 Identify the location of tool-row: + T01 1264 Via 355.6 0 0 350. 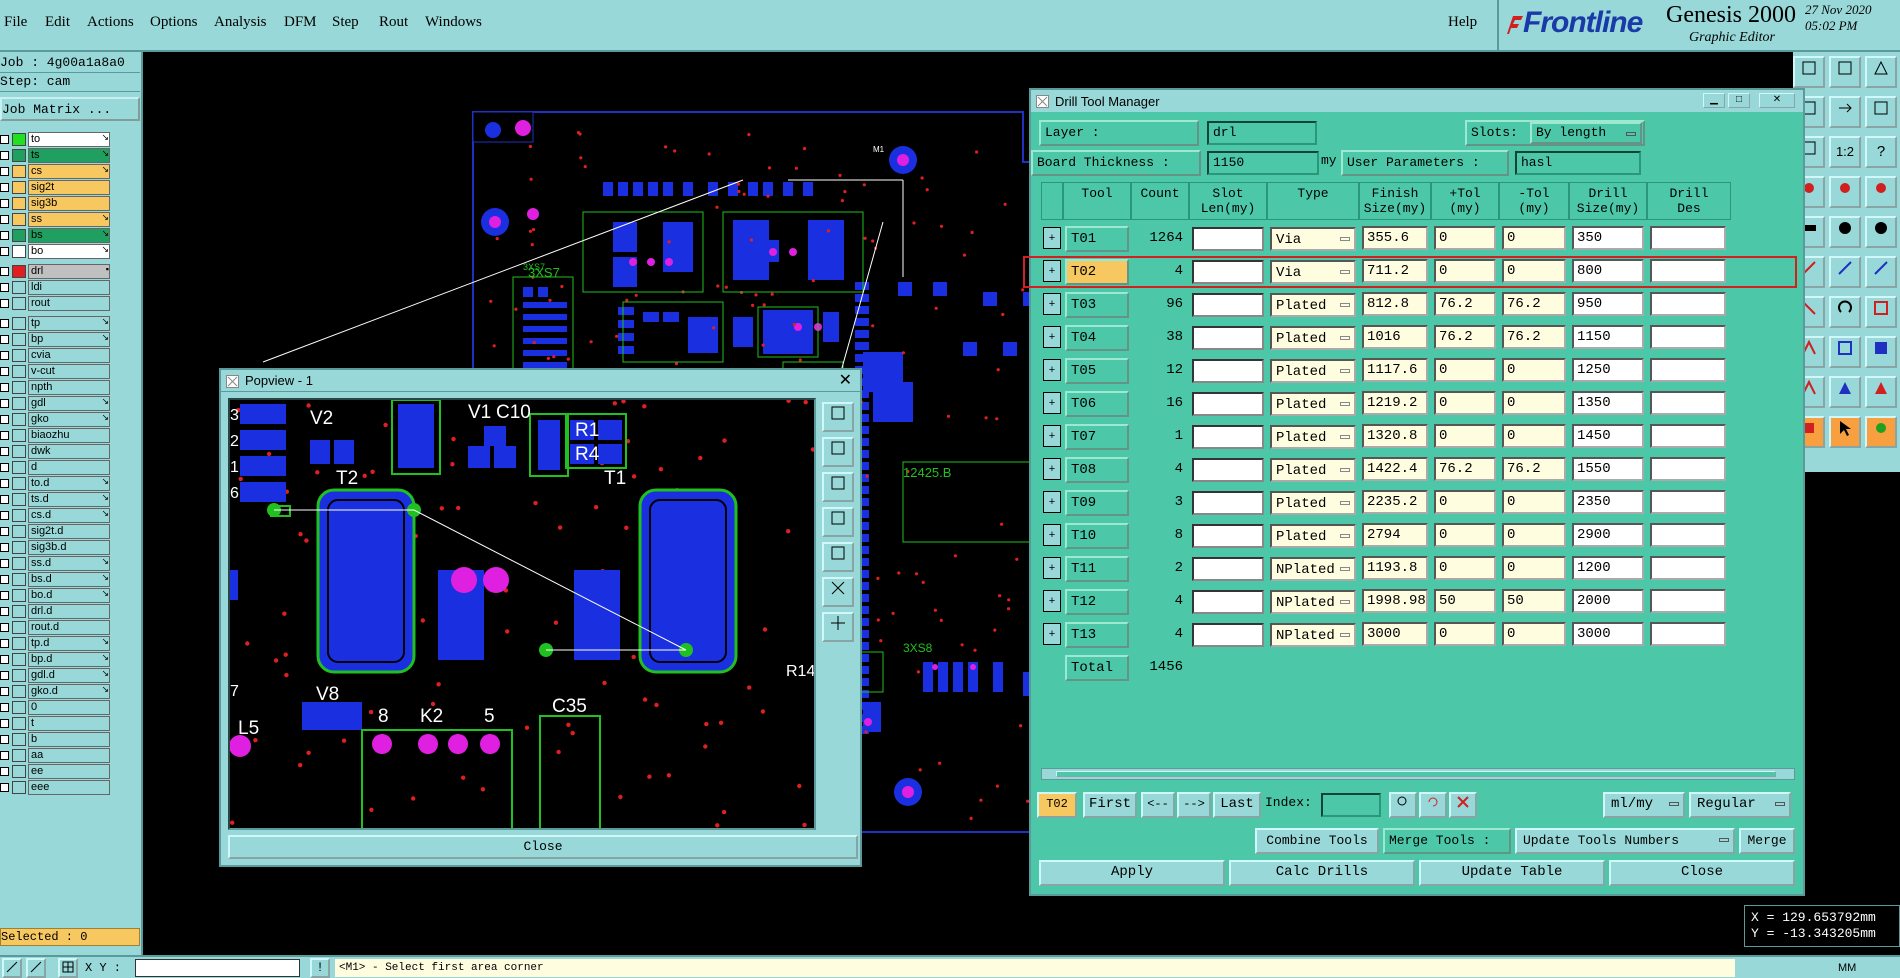
(1407, 238).